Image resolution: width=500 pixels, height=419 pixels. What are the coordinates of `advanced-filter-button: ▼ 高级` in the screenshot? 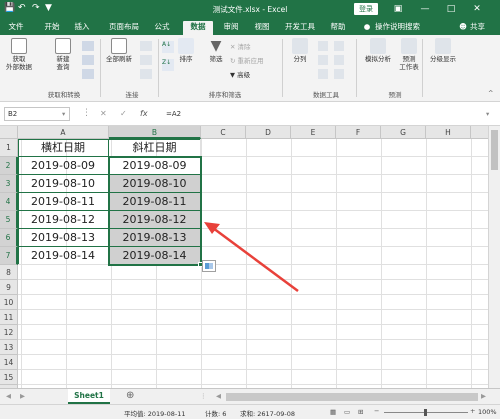 It's located at (240, 74).